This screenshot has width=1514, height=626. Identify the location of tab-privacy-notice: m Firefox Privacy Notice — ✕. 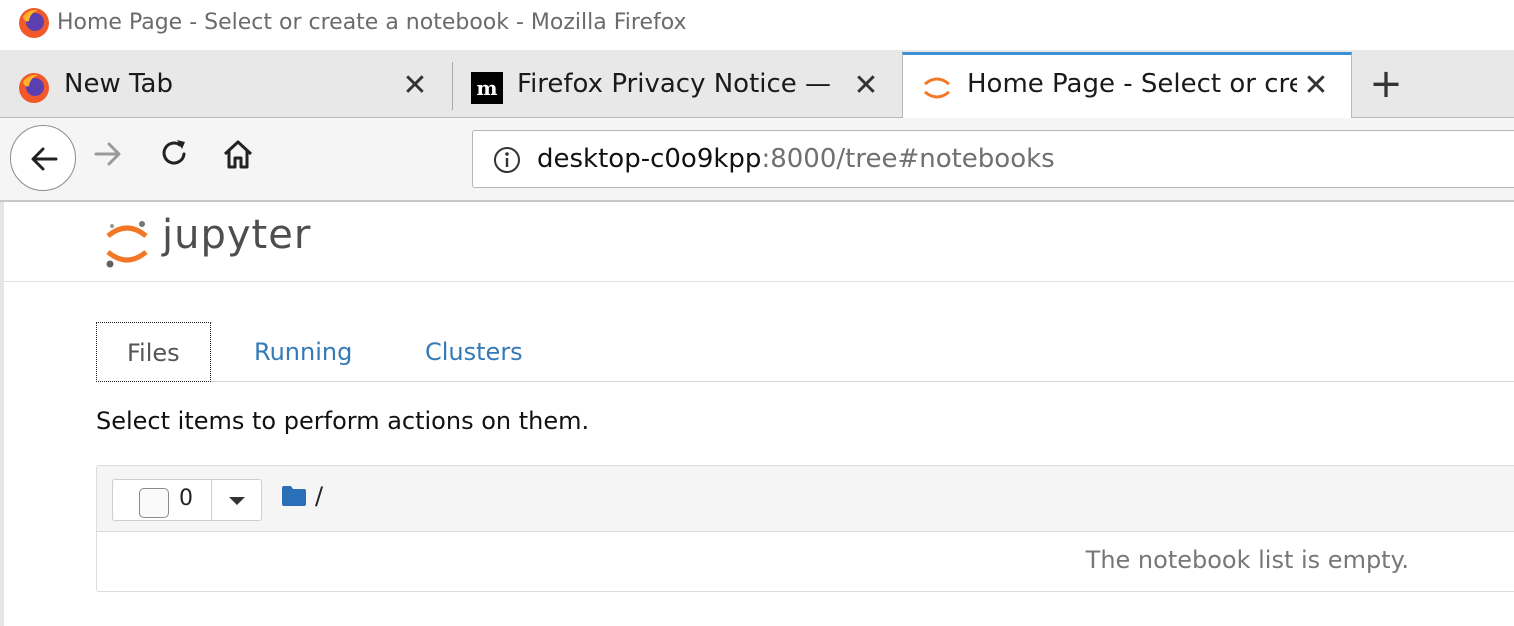
(677, 86).